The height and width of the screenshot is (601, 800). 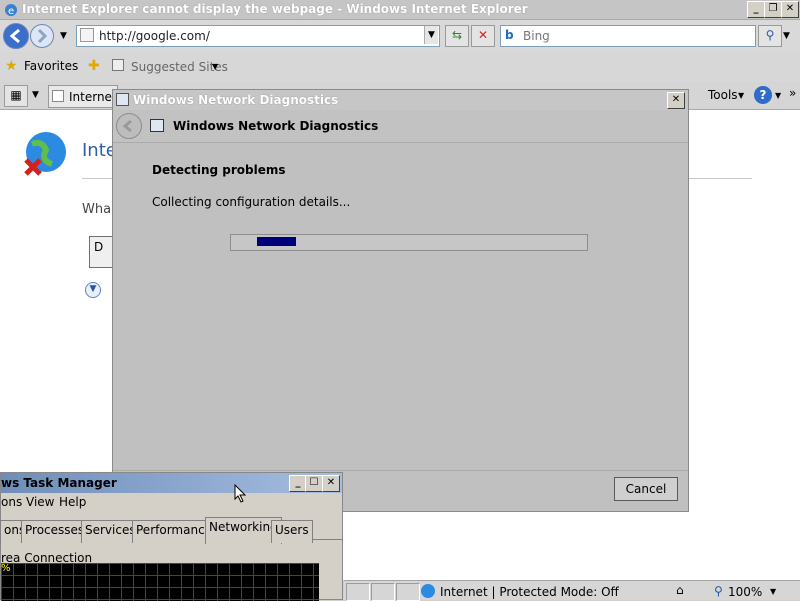 What do you see at coordinates (646, 489) in the screenshot?
I see `cancel-button: Cancel` at bounding box center [646, 489].